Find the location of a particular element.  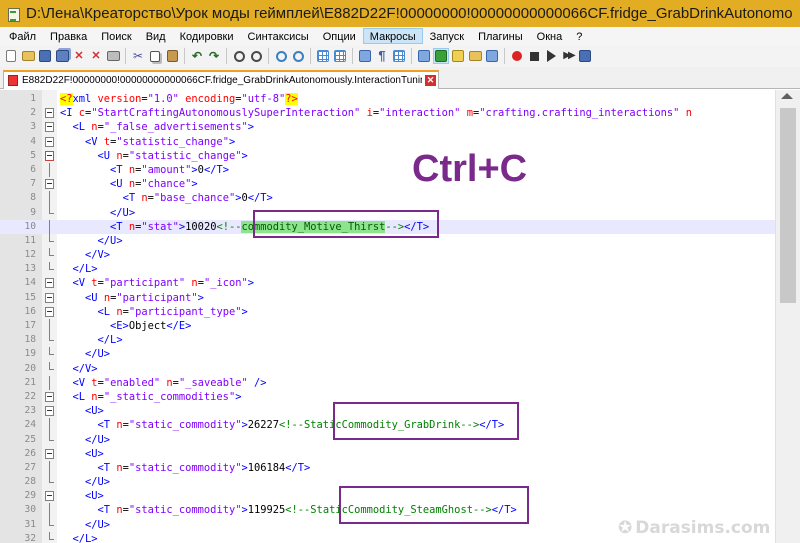

menu-item-2: Поиск is located at coordinates (116, 36).